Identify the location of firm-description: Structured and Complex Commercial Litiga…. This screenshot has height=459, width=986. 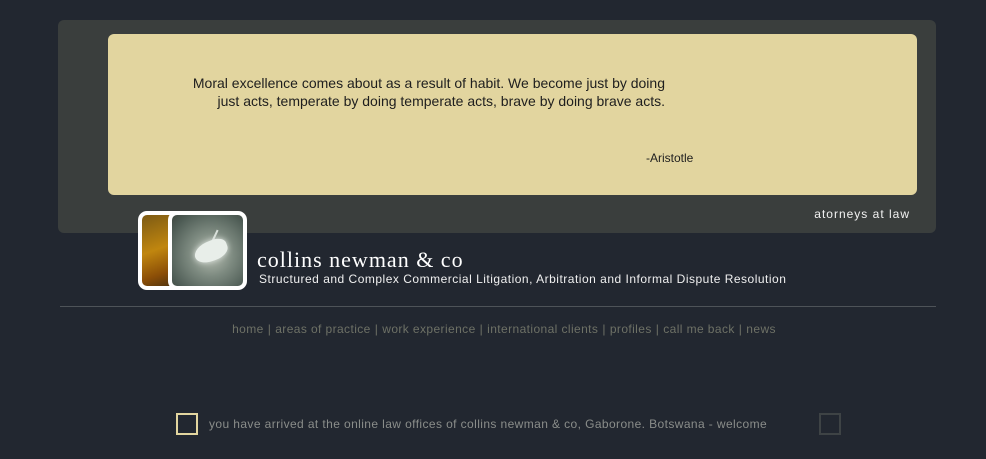
(523, 279).